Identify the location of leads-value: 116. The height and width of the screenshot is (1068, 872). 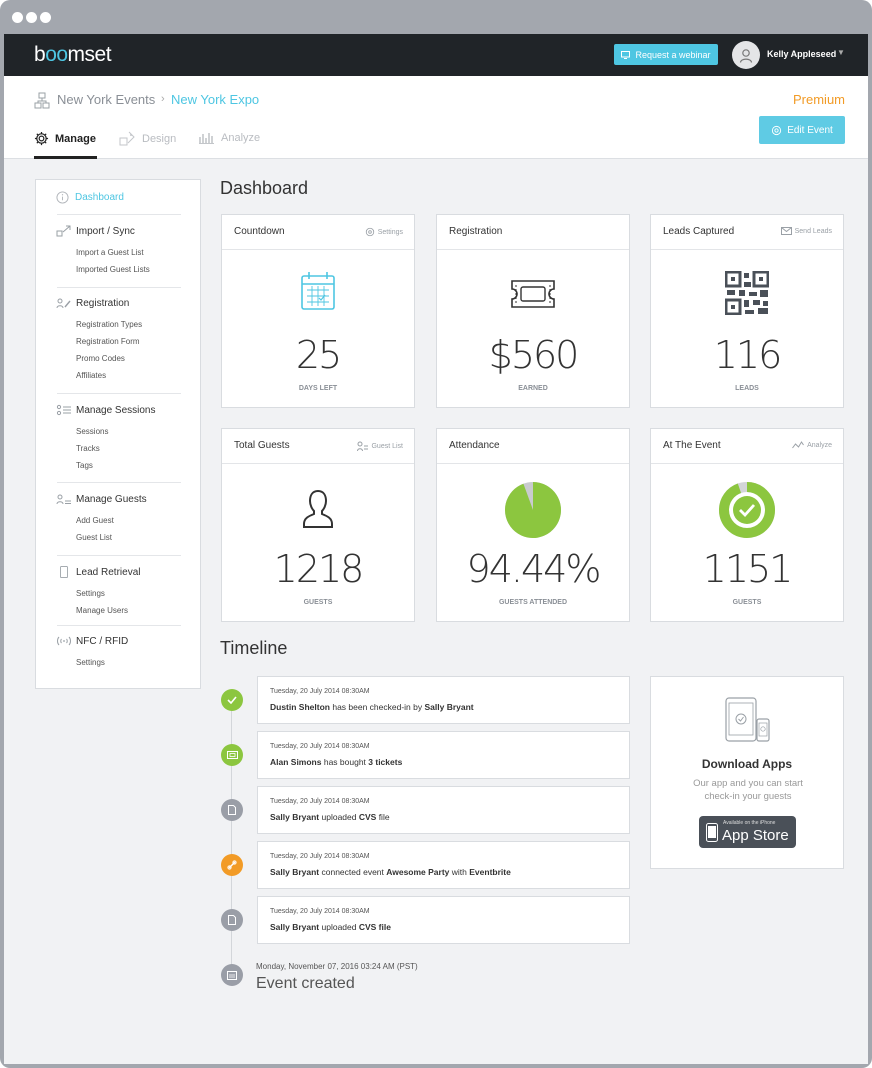
(748, 355).